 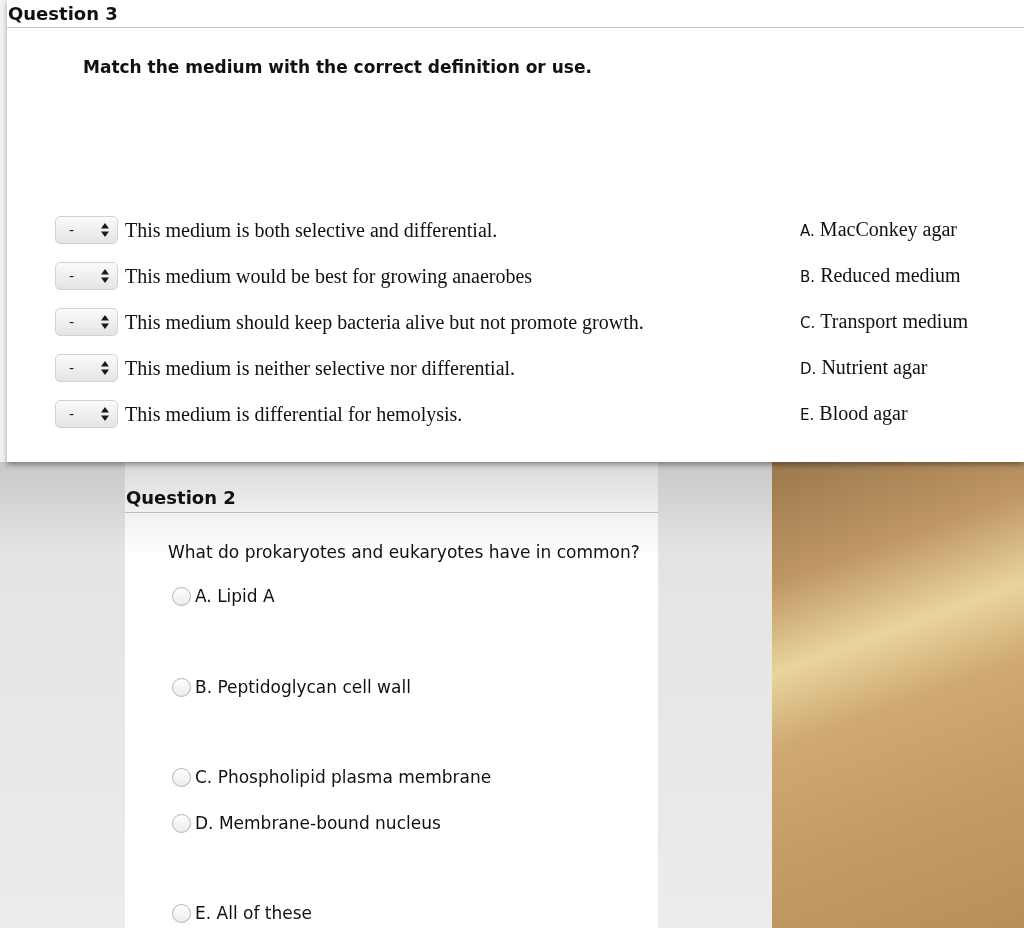 What do you see at coordinates (329, 276) in the screenshot?
I see `statement-text: This medium would be best for growing anaerobes` at bounding box center [329, 276].